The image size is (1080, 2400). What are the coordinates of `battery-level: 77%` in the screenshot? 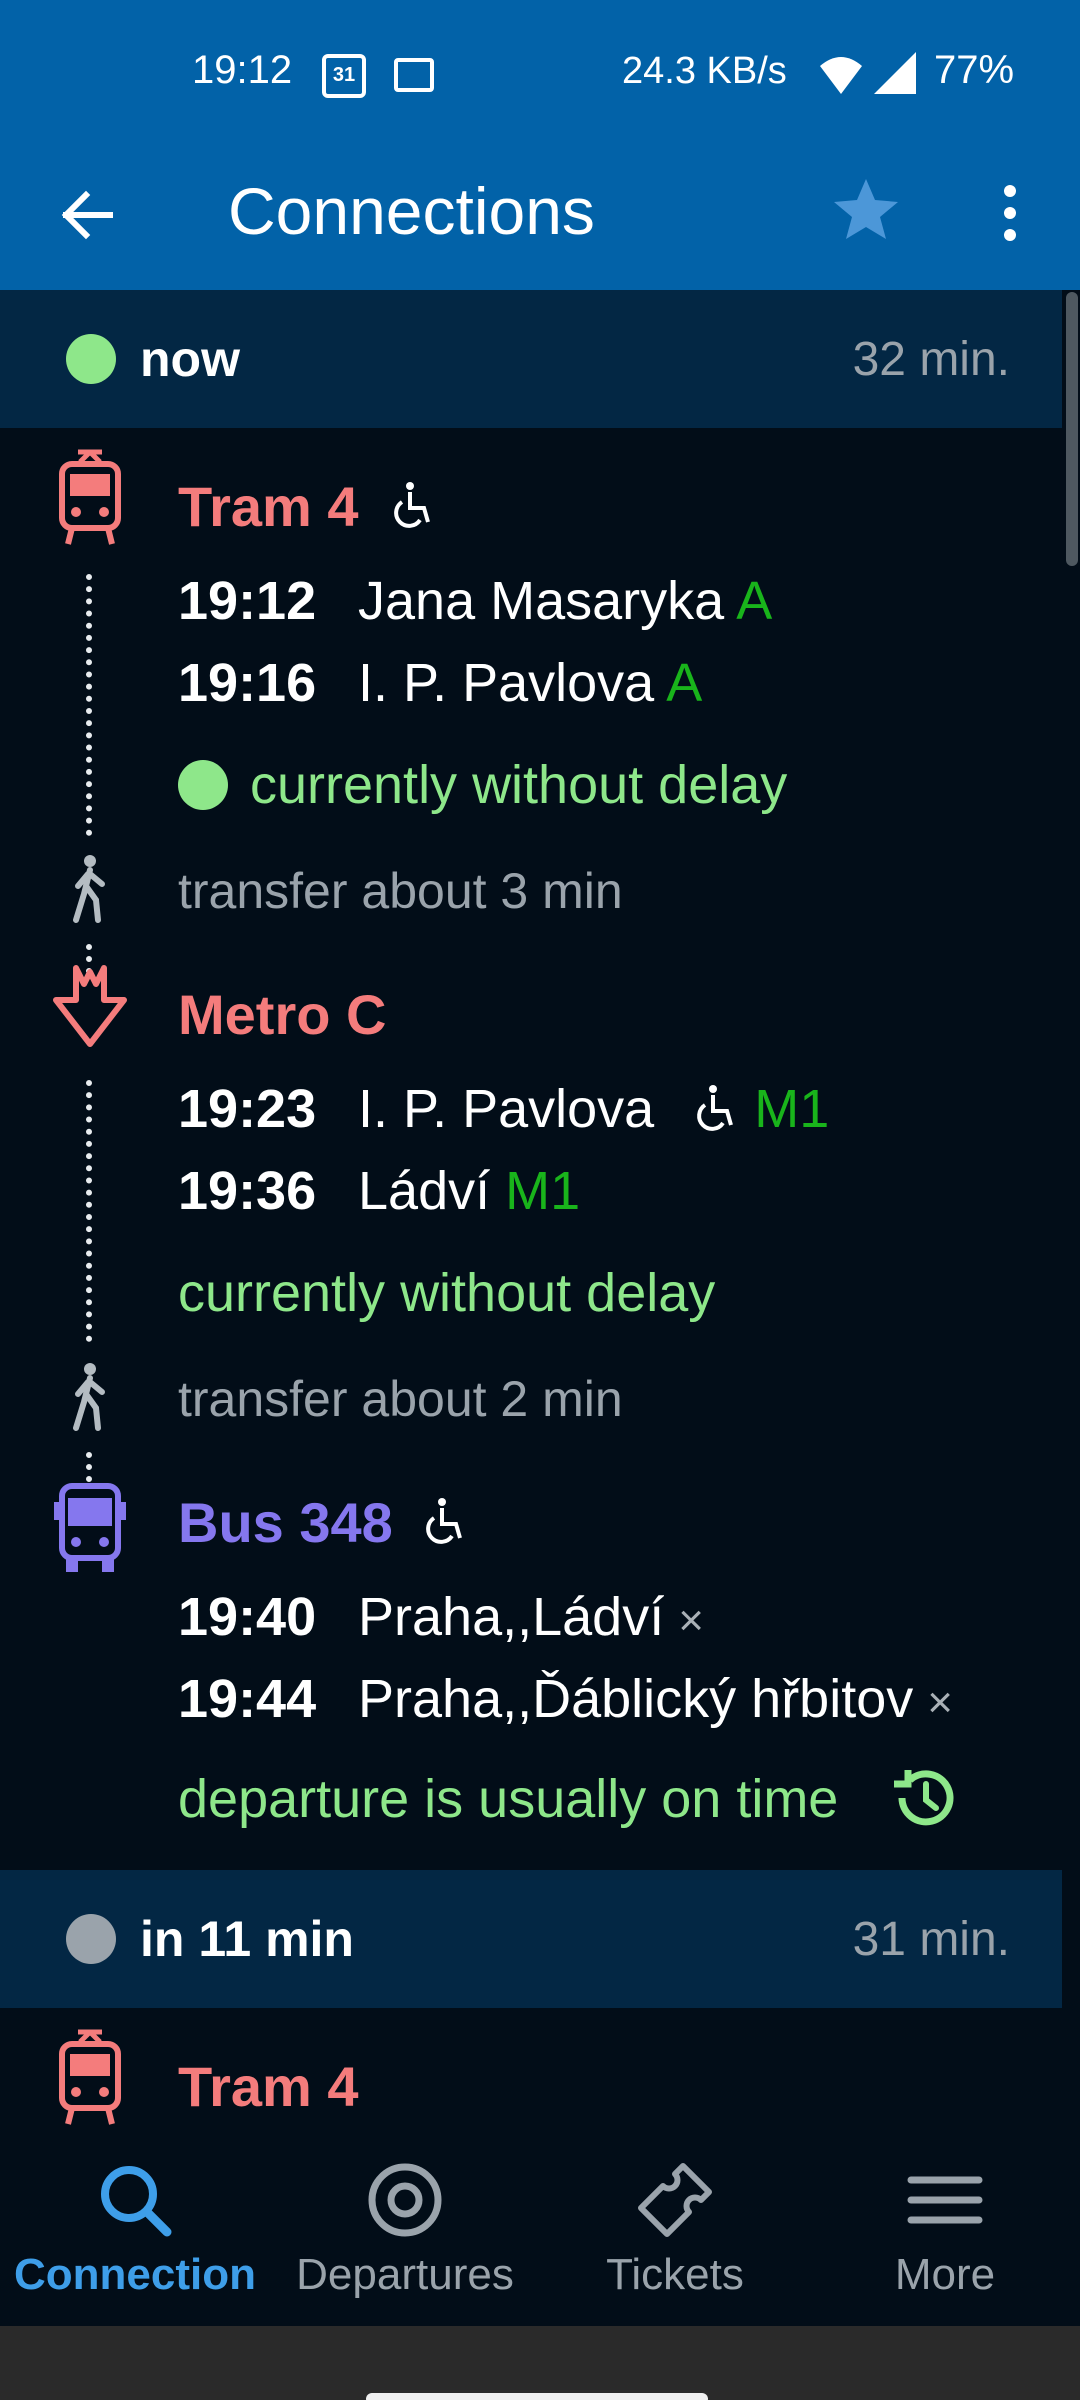 It's located at (974, 70).